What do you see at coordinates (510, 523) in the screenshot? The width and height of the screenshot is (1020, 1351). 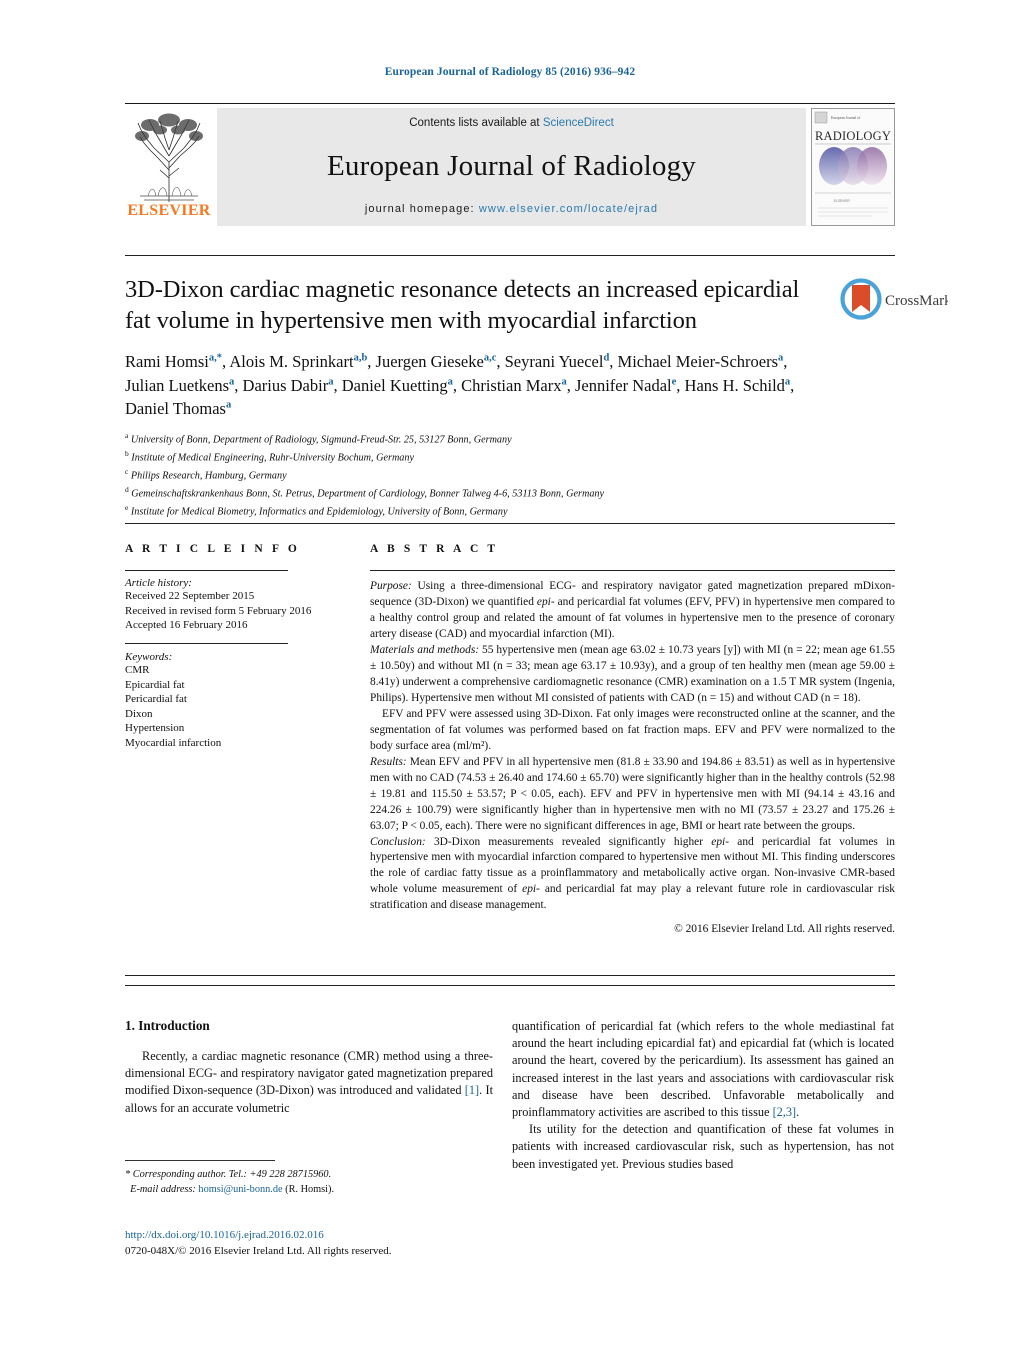 I see `info-top-rule` at bounding box center [510, 523].